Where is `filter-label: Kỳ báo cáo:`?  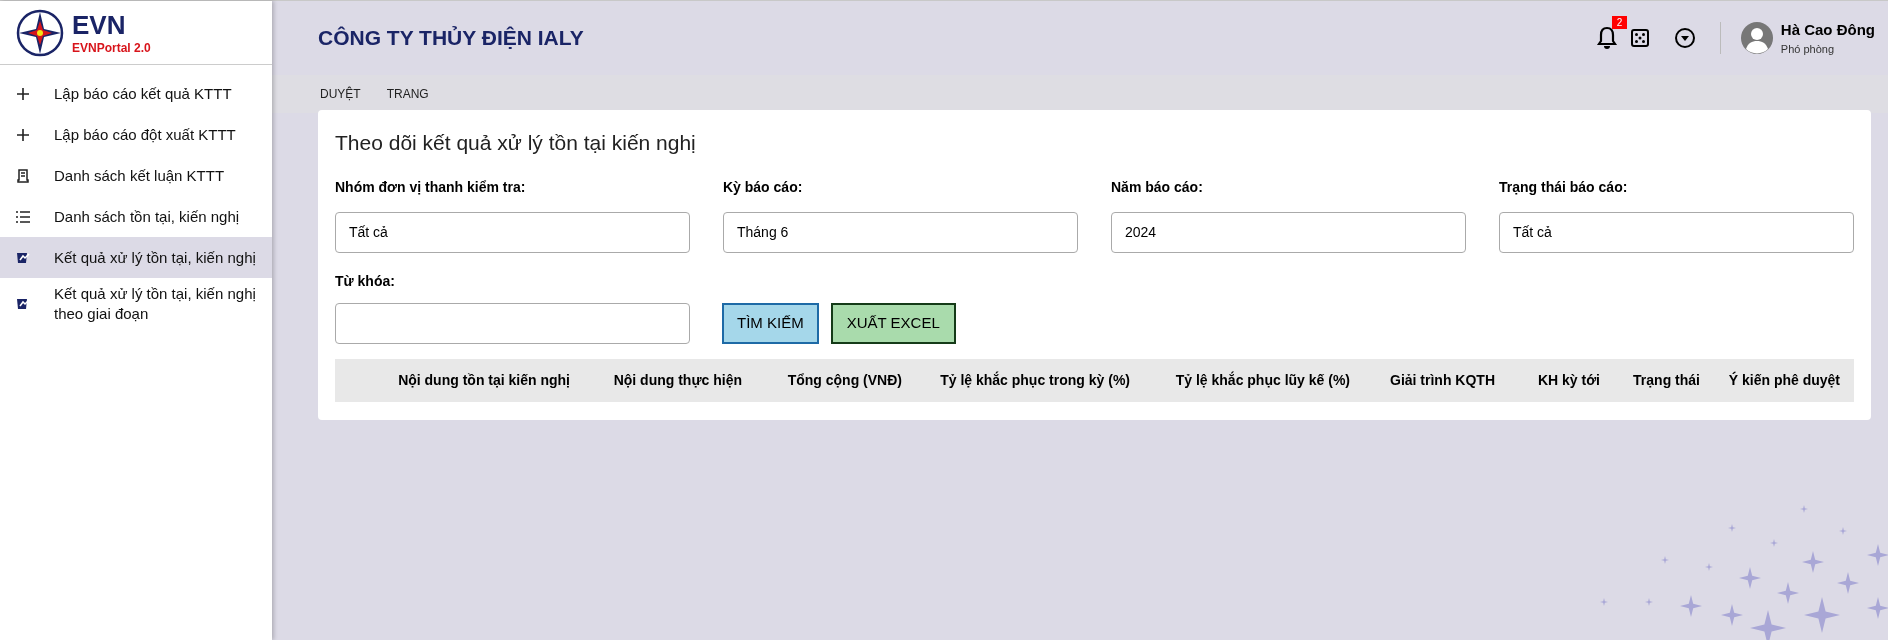 filter-label: Kỳ báo cáo: is located at coordinates (763, 187).